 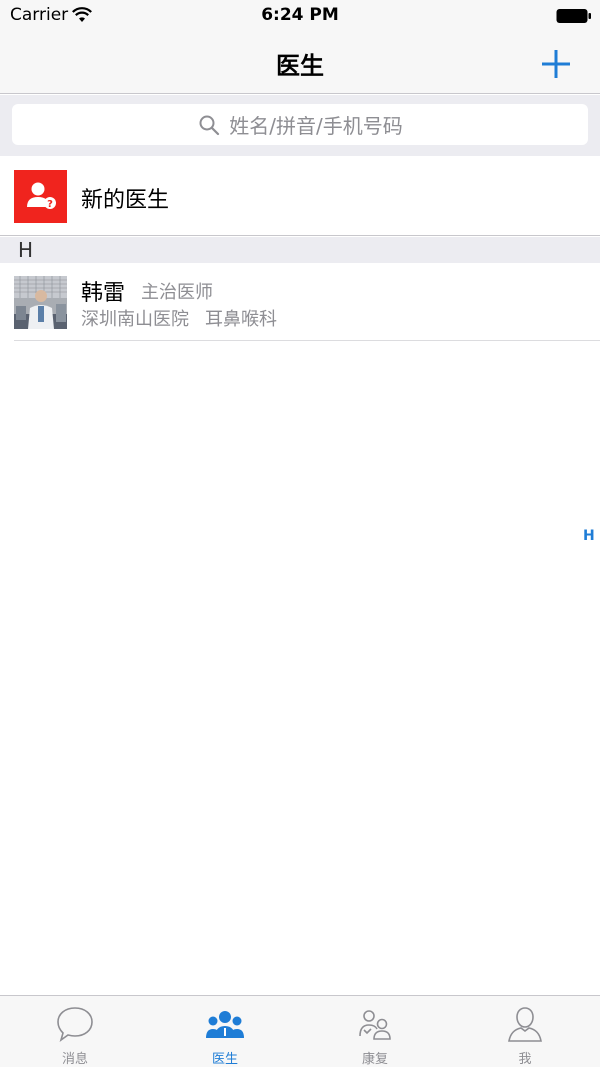 I want to click on doctor-title: 主治医师, so click(x=177, y=292).